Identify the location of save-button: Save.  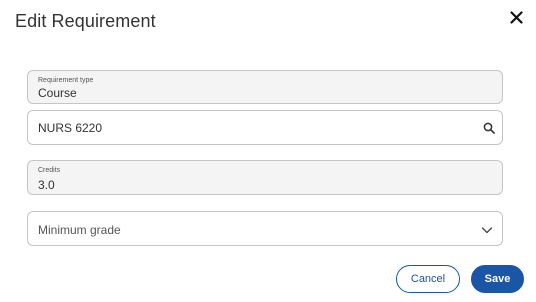
(497, 279).